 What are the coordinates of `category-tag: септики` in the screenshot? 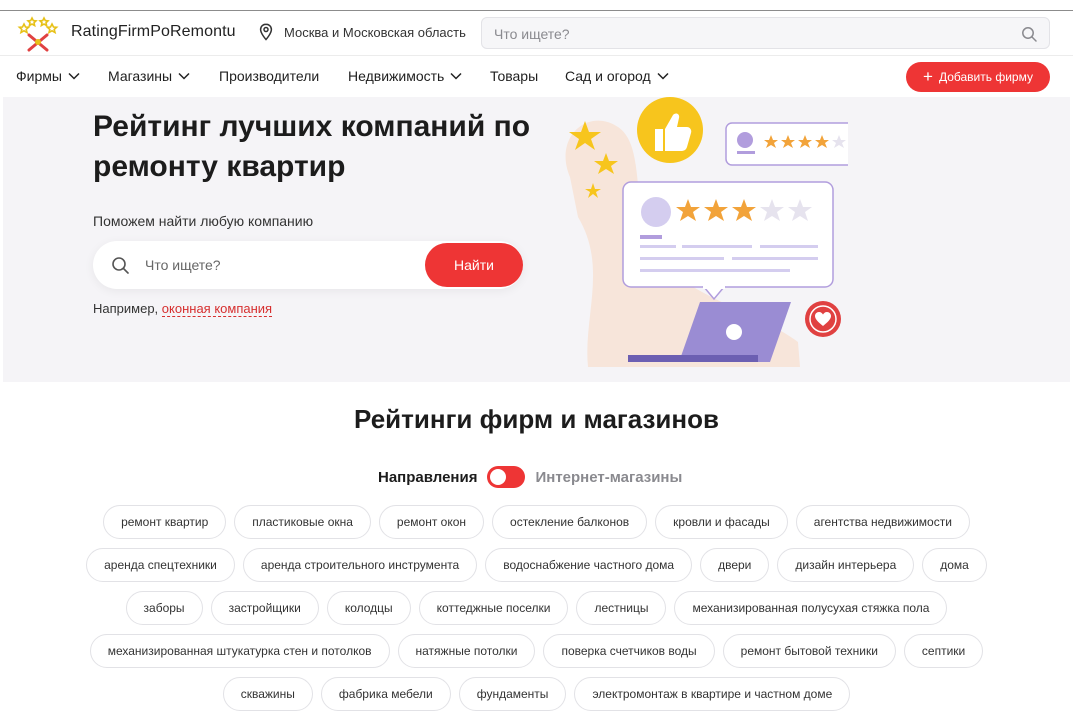 It's located at (943, 651).